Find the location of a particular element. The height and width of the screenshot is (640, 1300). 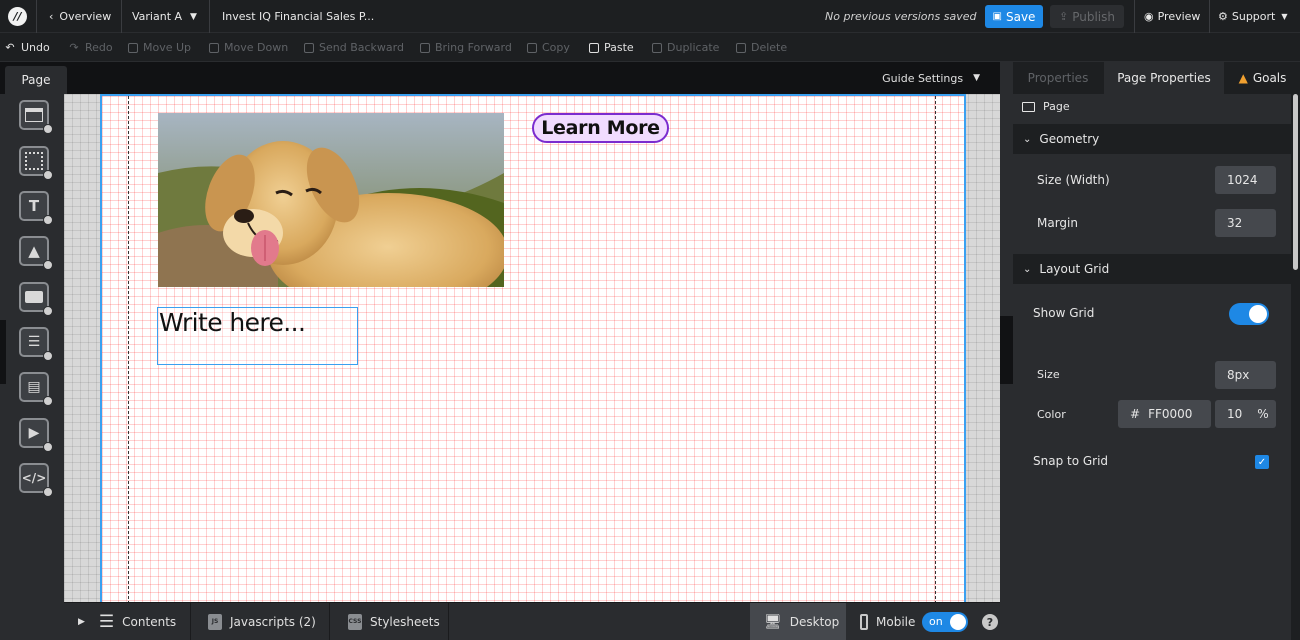

undo-button: ↶ Undo is located at coordinates (26, 47).